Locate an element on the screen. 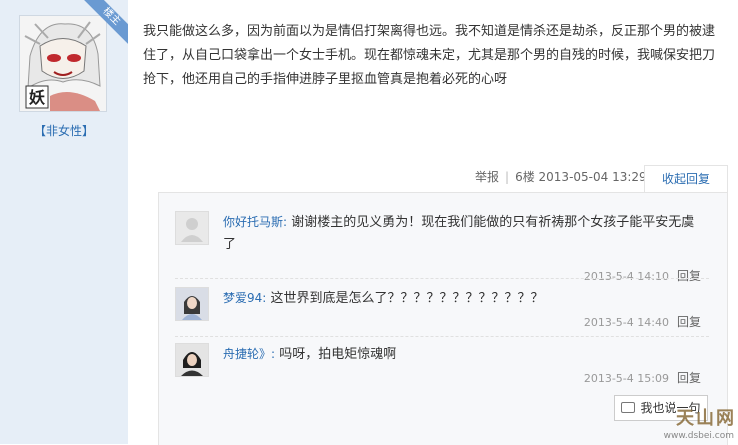 The image size is (738, 445). reply-text: 谢谢楼主的见义勇为！现在我们能做的只有祈祷那个女孩子能平安无虞了 is located at coordinates (459, 233).